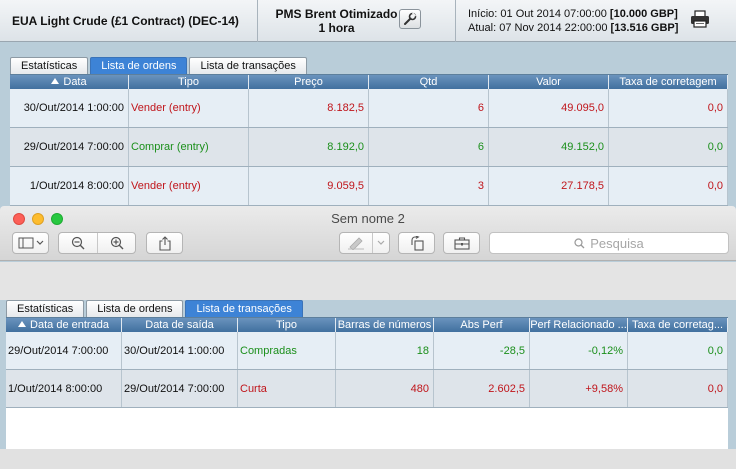  What do you see at coordinates (482, 28) in the screenshot?
I see `end-label: Atual:` at bounding box center [482, 28].